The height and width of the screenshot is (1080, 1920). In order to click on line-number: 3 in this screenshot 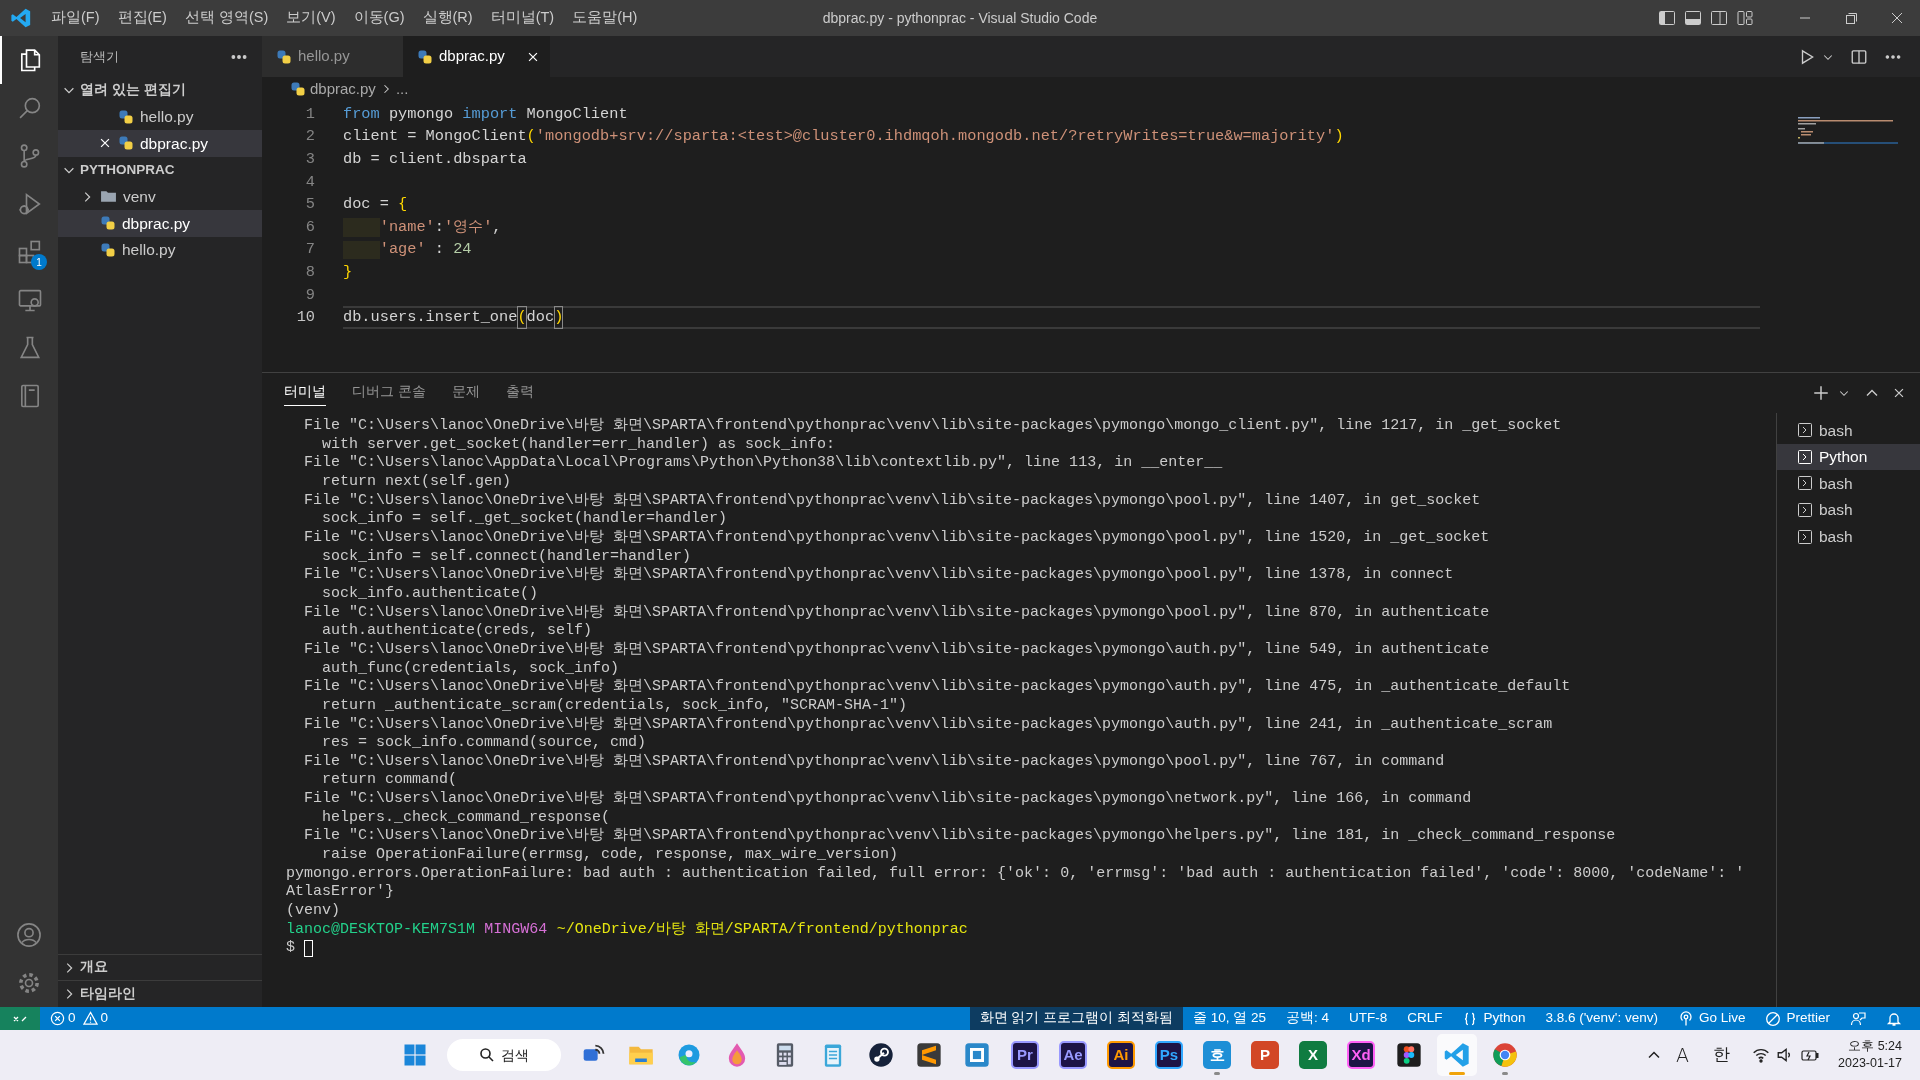, I will do `click(309, 159)`.